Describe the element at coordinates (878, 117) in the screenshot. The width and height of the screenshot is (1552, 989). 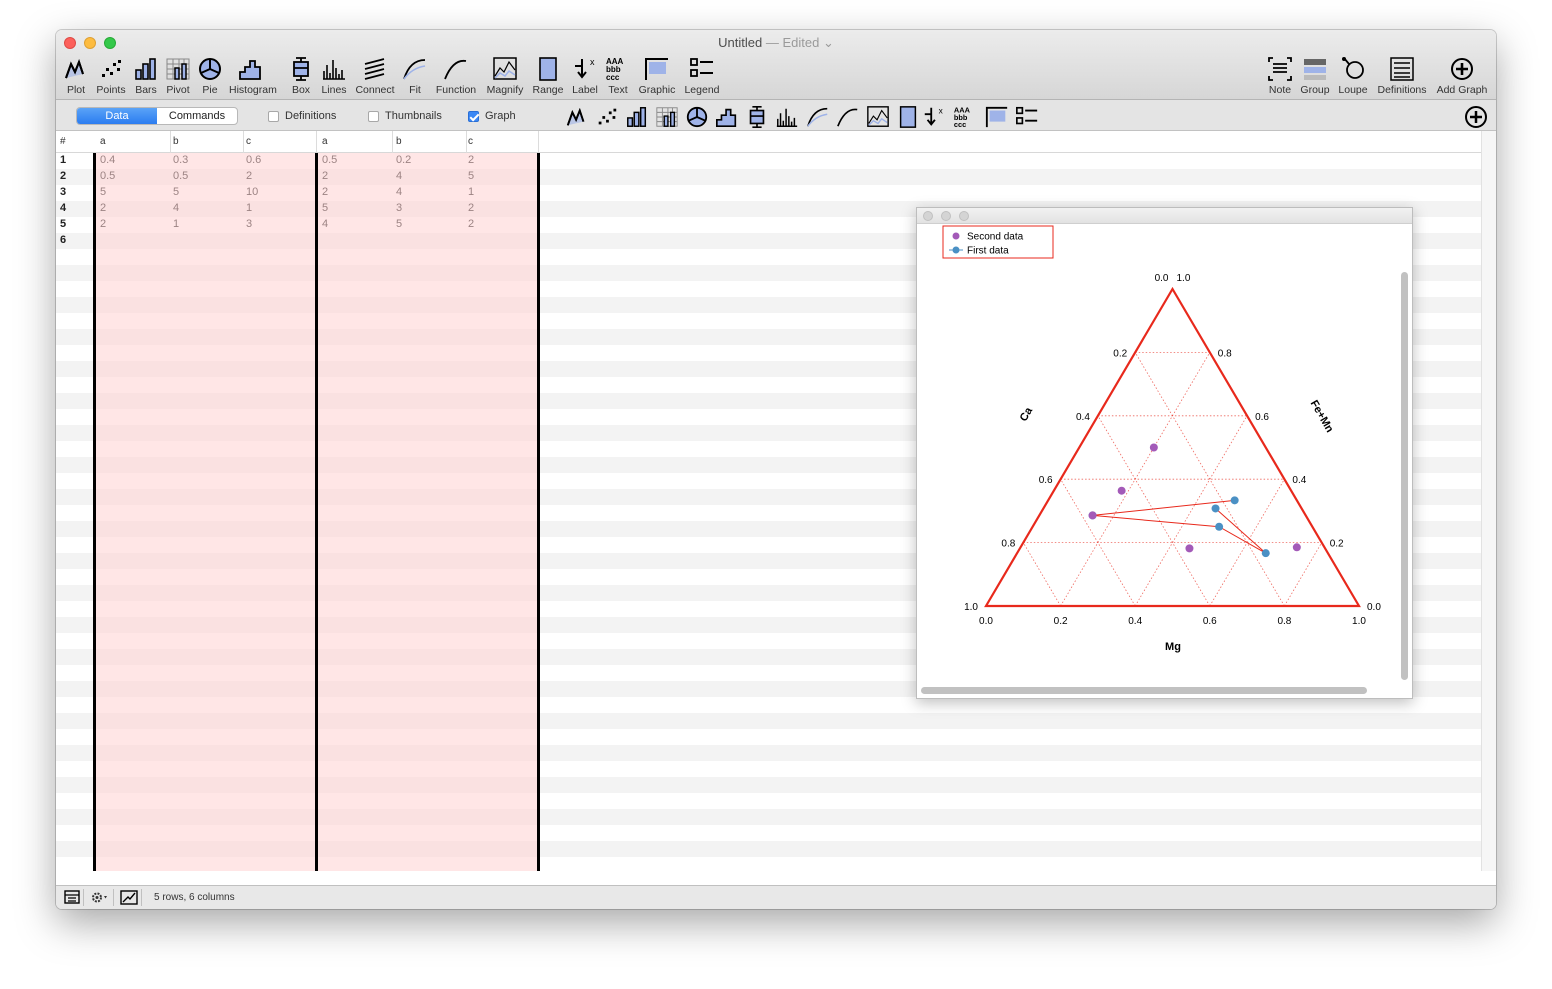
I see `quick-magnify-icon` at that location.